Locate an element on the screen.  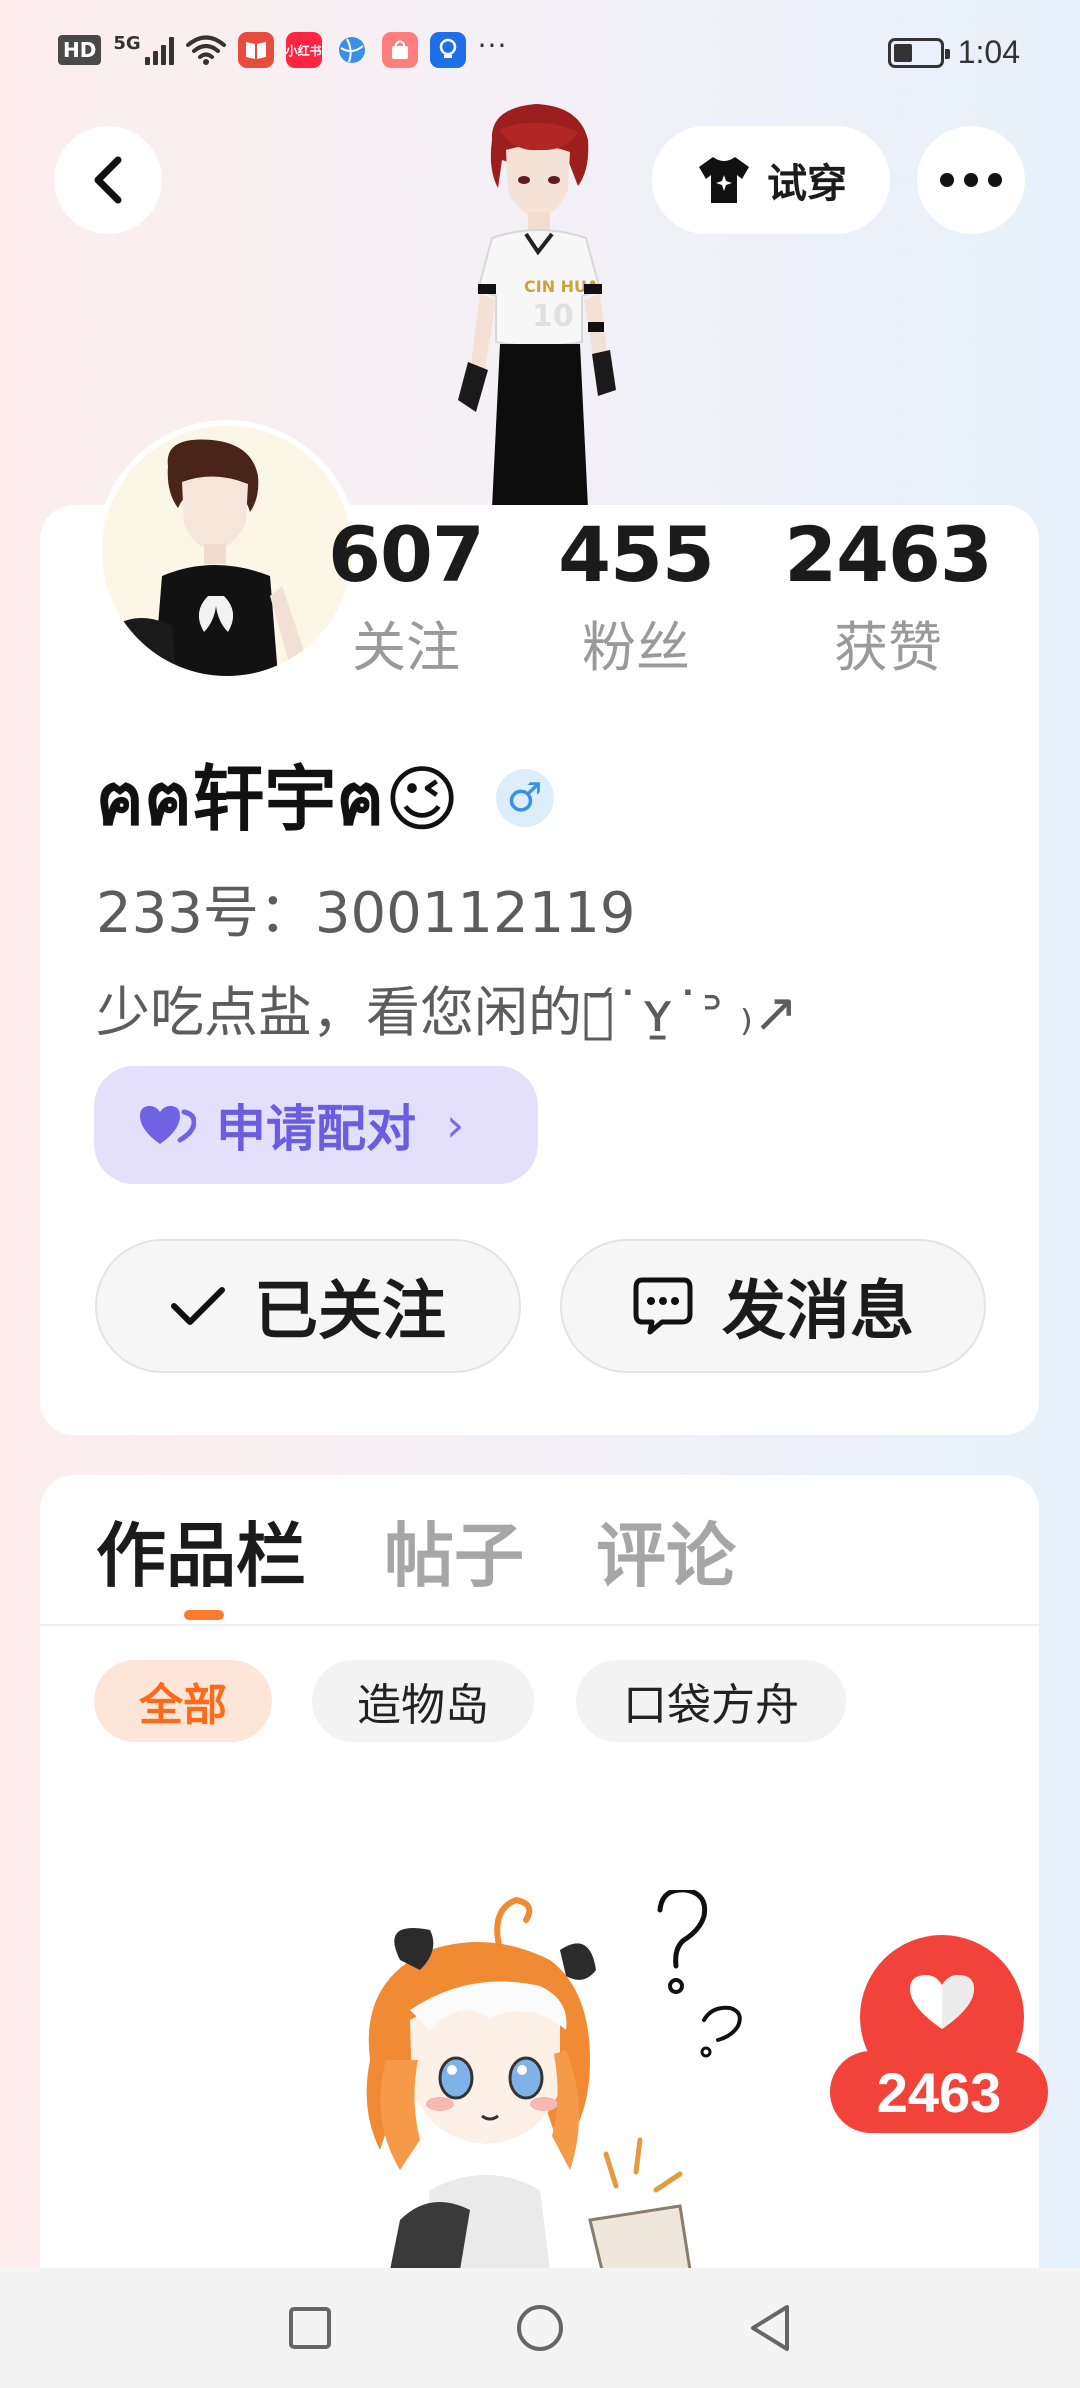
filter-chip-all: 全部 is located at coordinates (183, 1701).